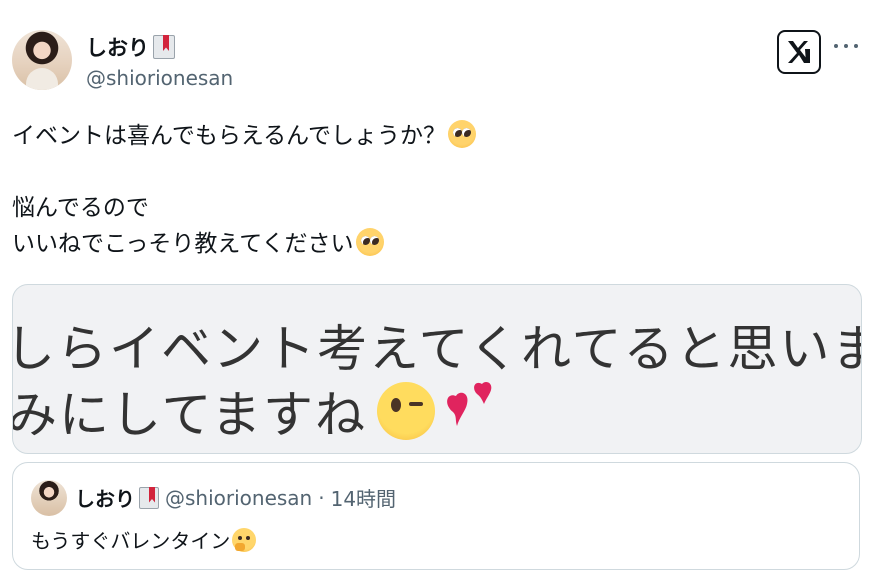 This screenshot has width=880, height=585. I want to click on quoted-tweet-header: しおり @shiorionesan · 14時間, so click(235, 497).